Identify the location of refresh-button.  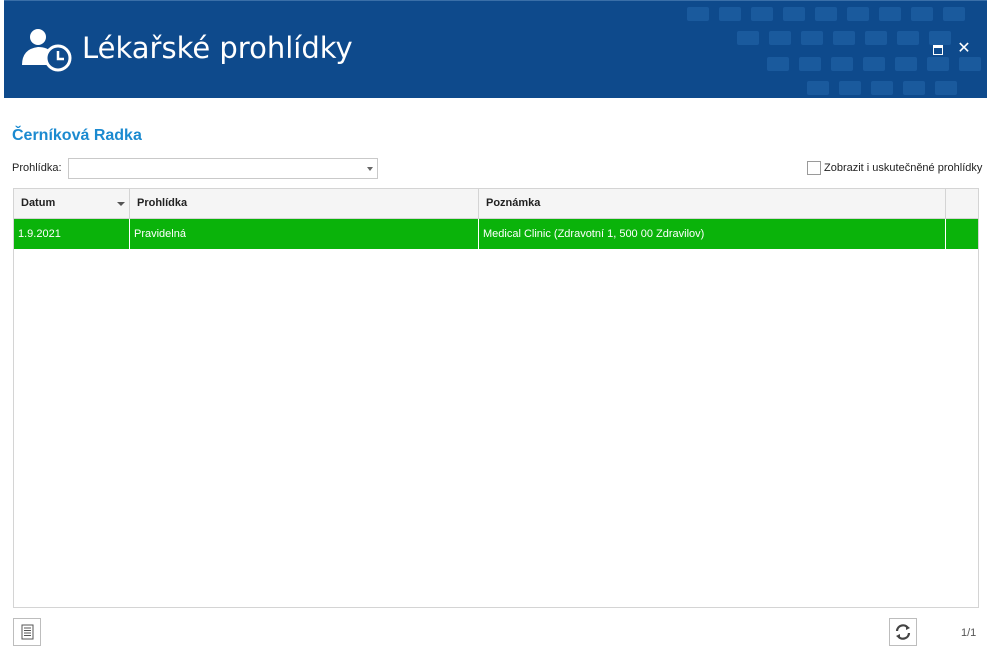
(903, 632).